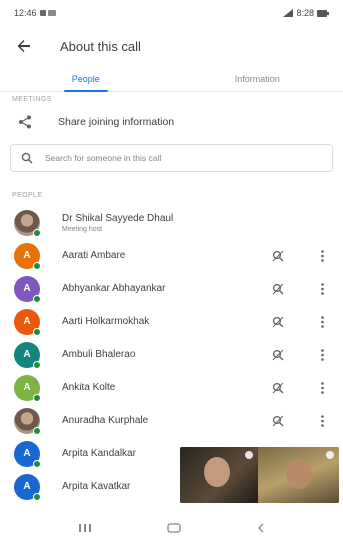  I want to click on picture-in-picture-video, so click(259, 475).